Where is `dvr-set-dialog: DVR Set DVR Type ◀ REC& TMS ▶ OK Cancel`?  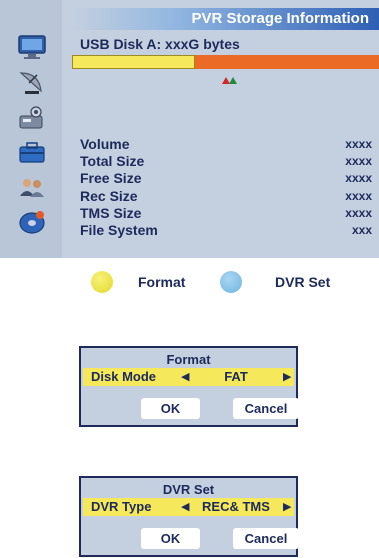
dvr-set-dialog: DVR Set DVR Type ◀ REC& TMS ▶ OK Cancel is located at coordinates (189, 516).